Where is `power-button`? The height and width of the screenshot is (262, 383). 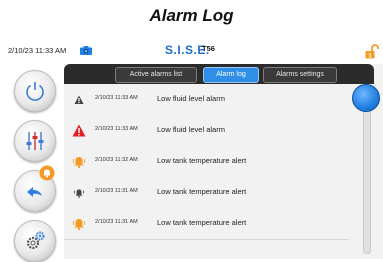
power-button is located at coordinates (35, 91).